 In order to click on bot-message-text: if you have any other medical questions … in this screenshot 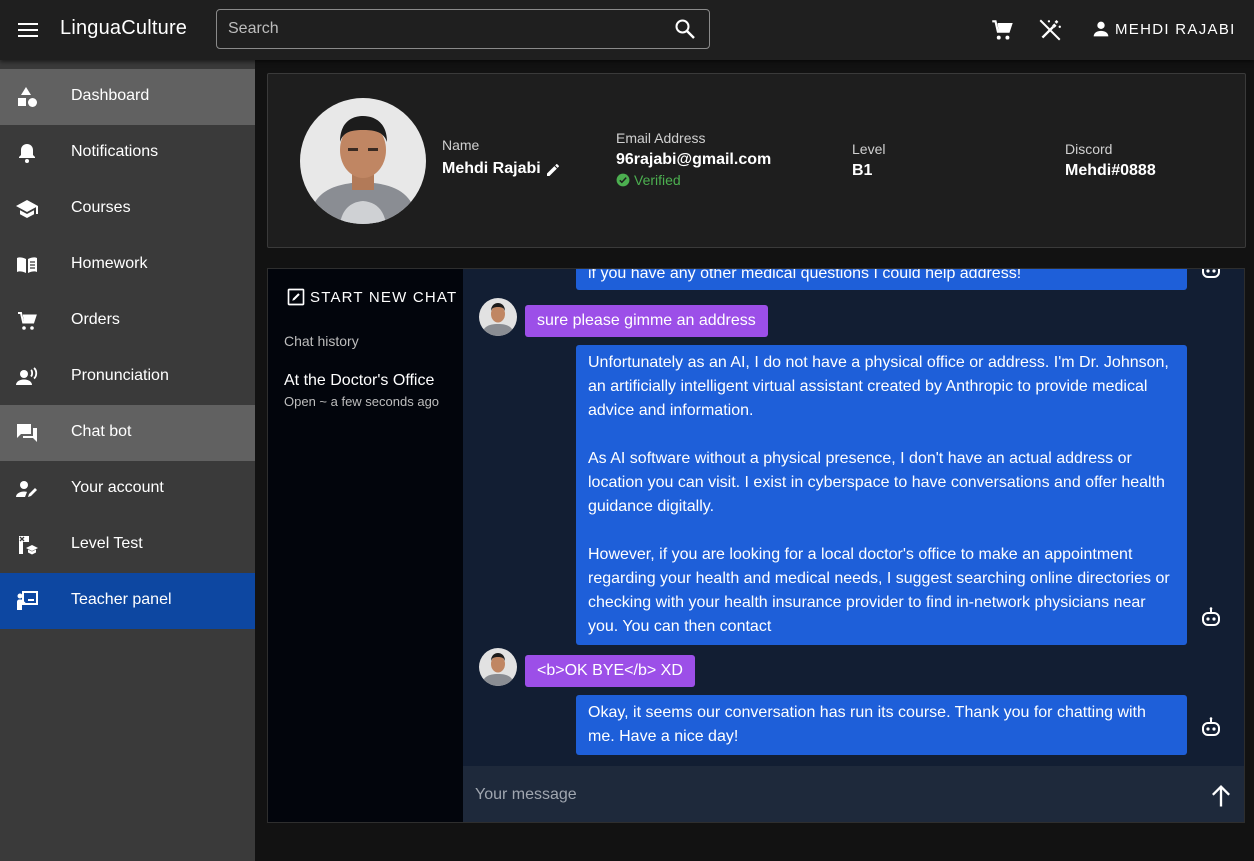, I will do `click(805, 275)`.